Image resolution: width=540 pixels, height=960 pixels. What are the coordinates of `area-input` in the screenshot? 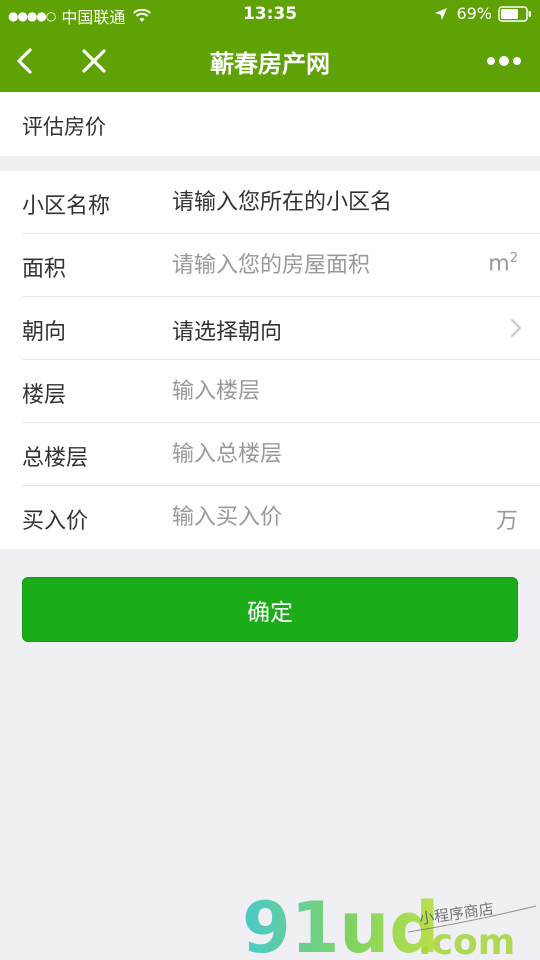 It's located at (322, 265).